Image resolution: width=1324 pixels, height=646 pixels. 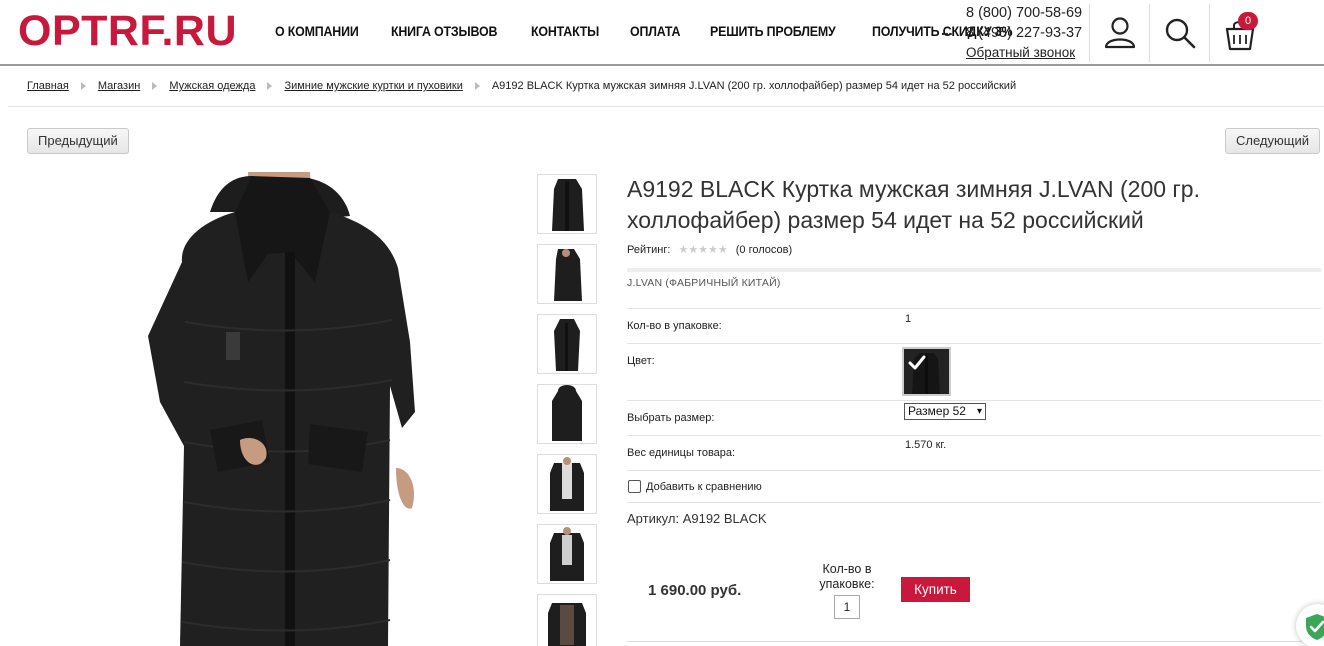 I want to click on nav-payment: ОПЛАТА, so click(x=655, y=31).